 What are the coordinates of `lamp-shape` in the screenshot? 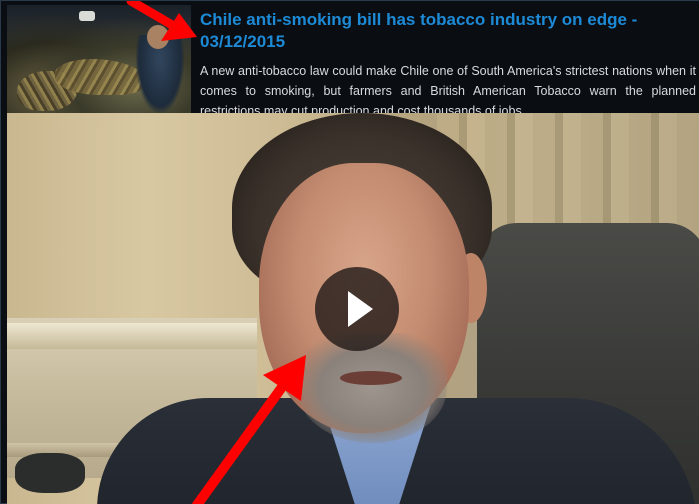 It's located at (87, 16).